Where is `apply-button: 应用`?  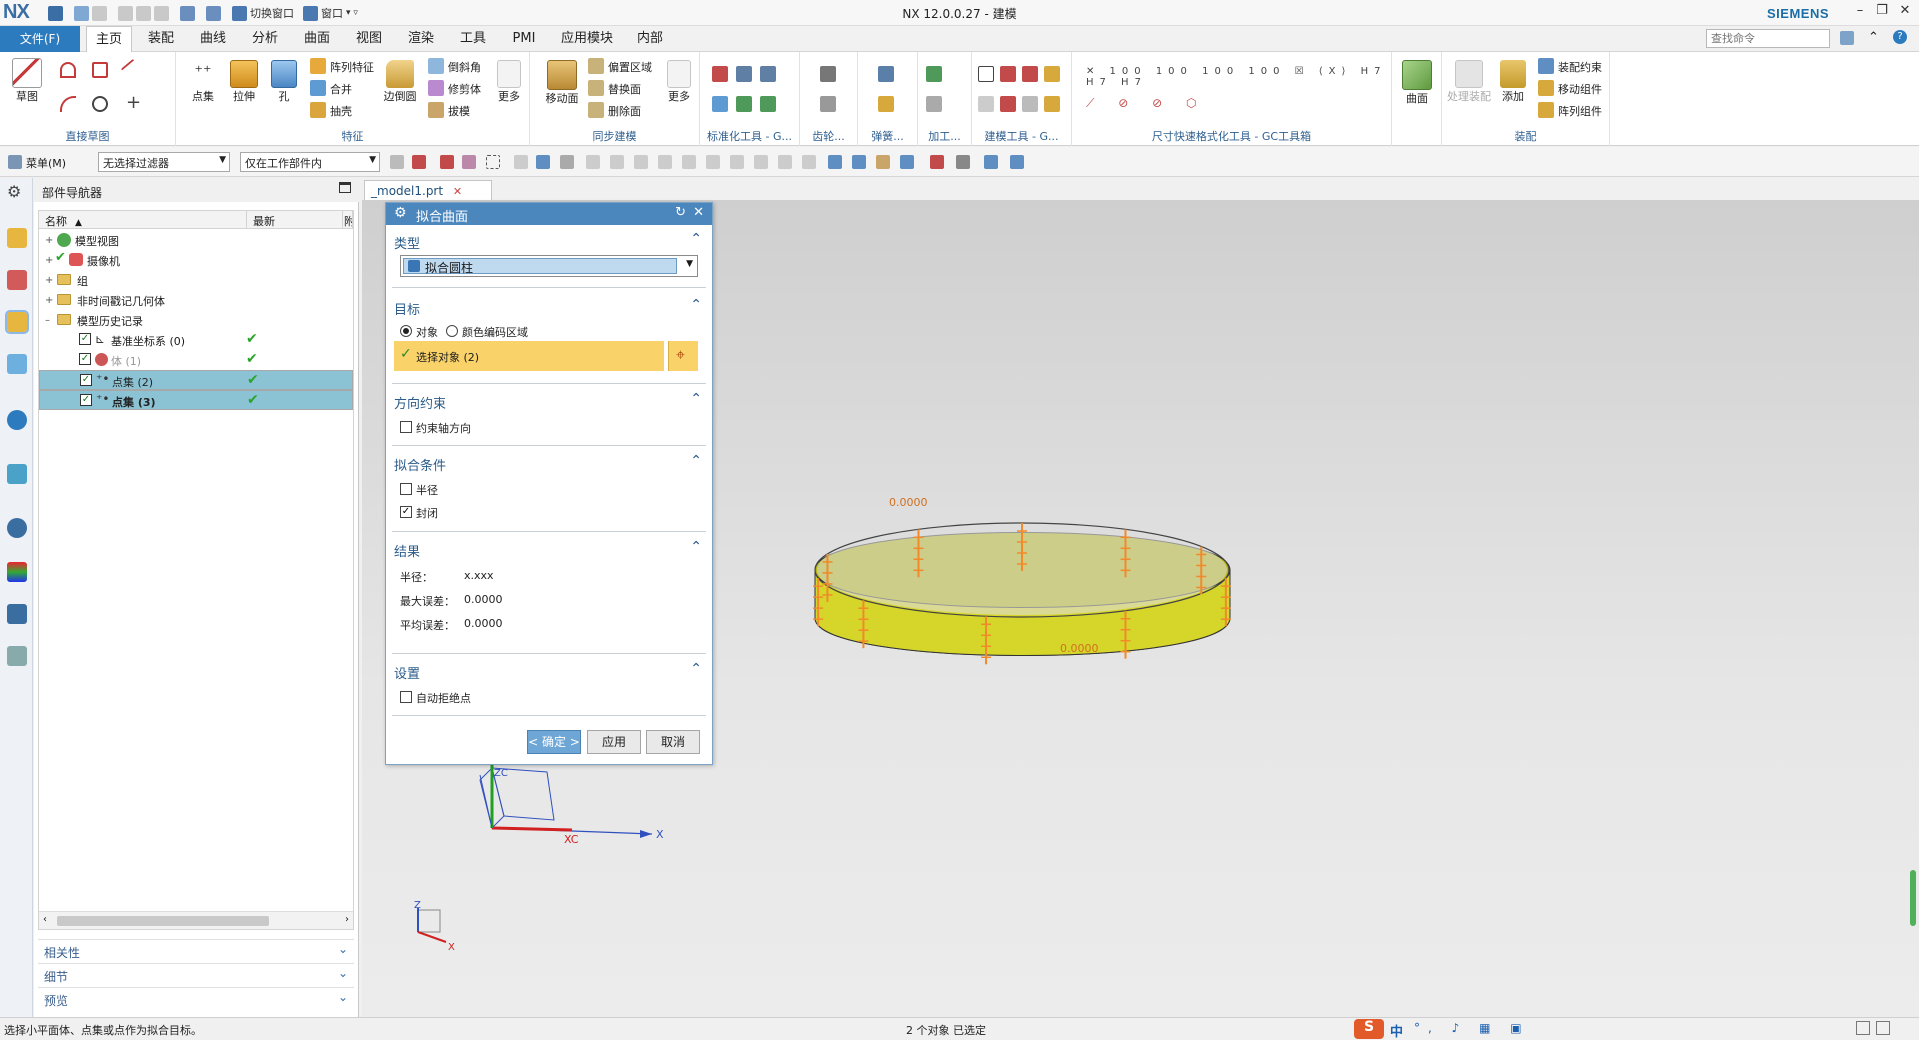 apply-button: 应用 is located at coordinates (614, 742).